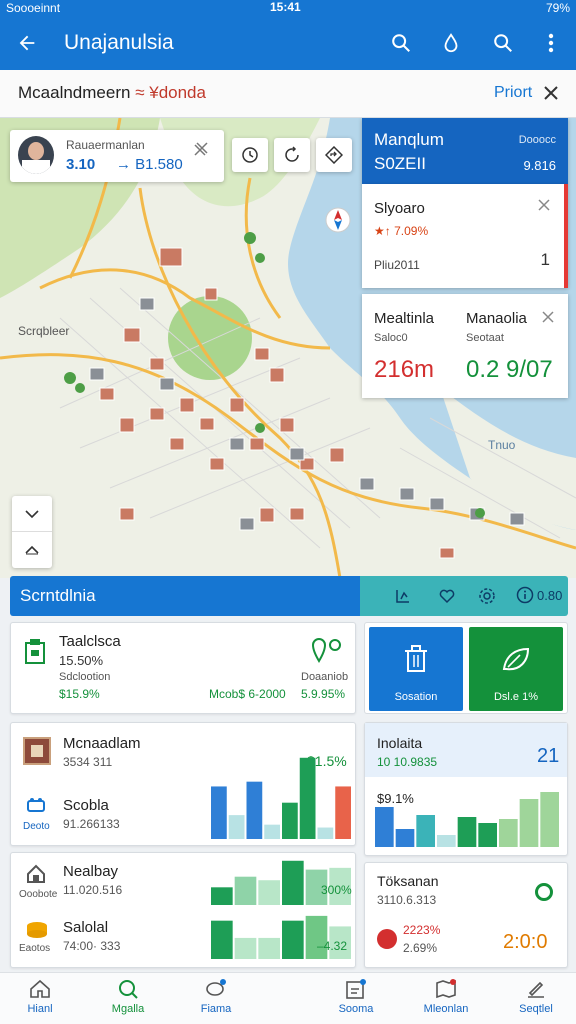  I want to click on nav-item-2: Fiama, so click(216, 996).